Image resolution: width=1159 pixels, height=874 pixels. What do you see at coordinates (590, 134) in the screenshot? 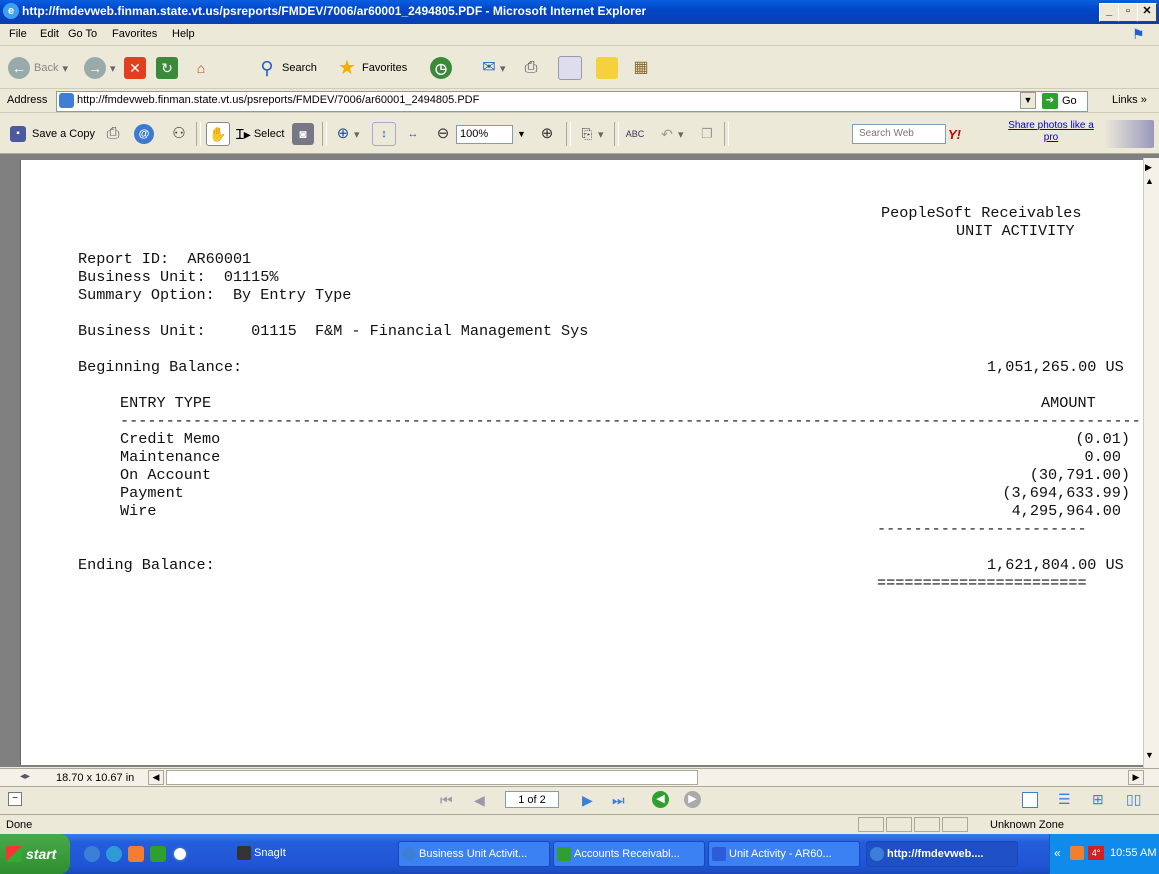
I see `rotate-button: ⎘ ▾` at bounding box center [590, 134].